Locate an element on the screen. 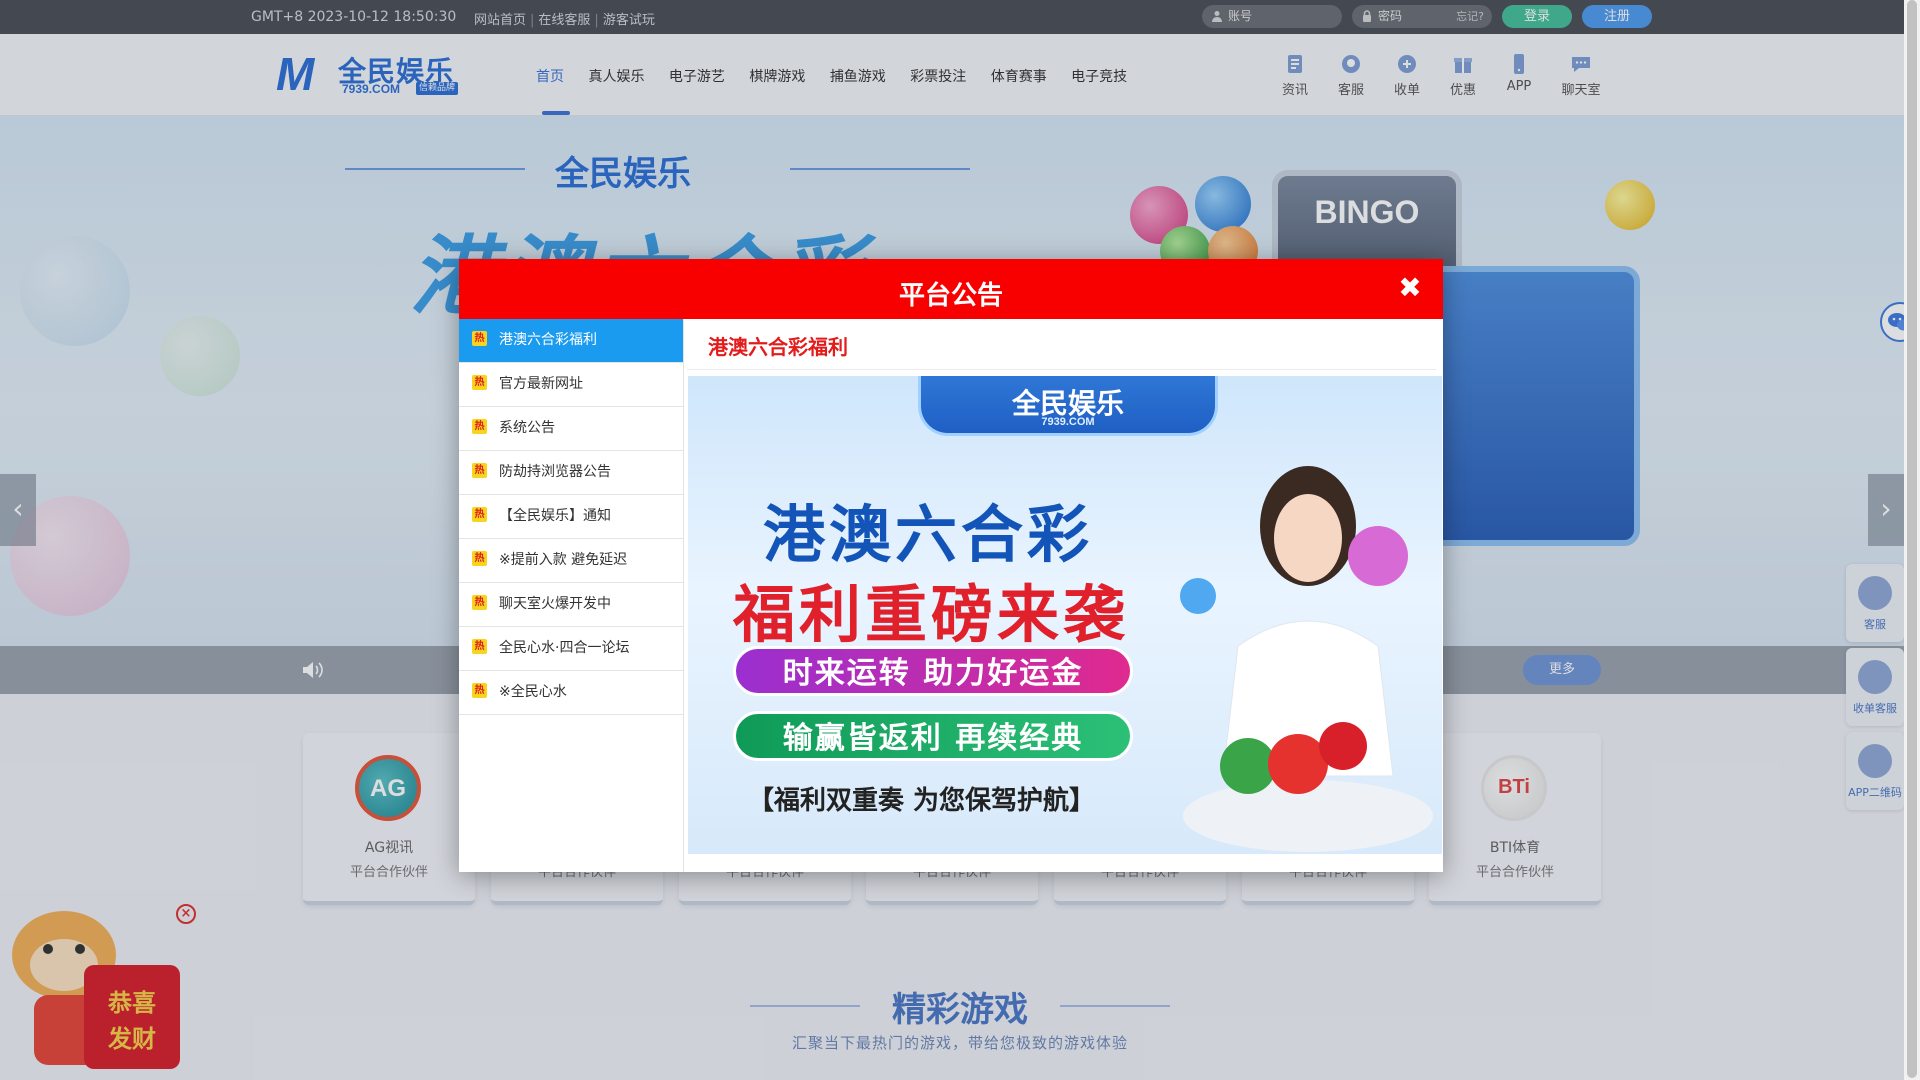 The image size is (1920, 1080). promo-logo-domain: 7939.COM is located at coordinates (1068, 422).